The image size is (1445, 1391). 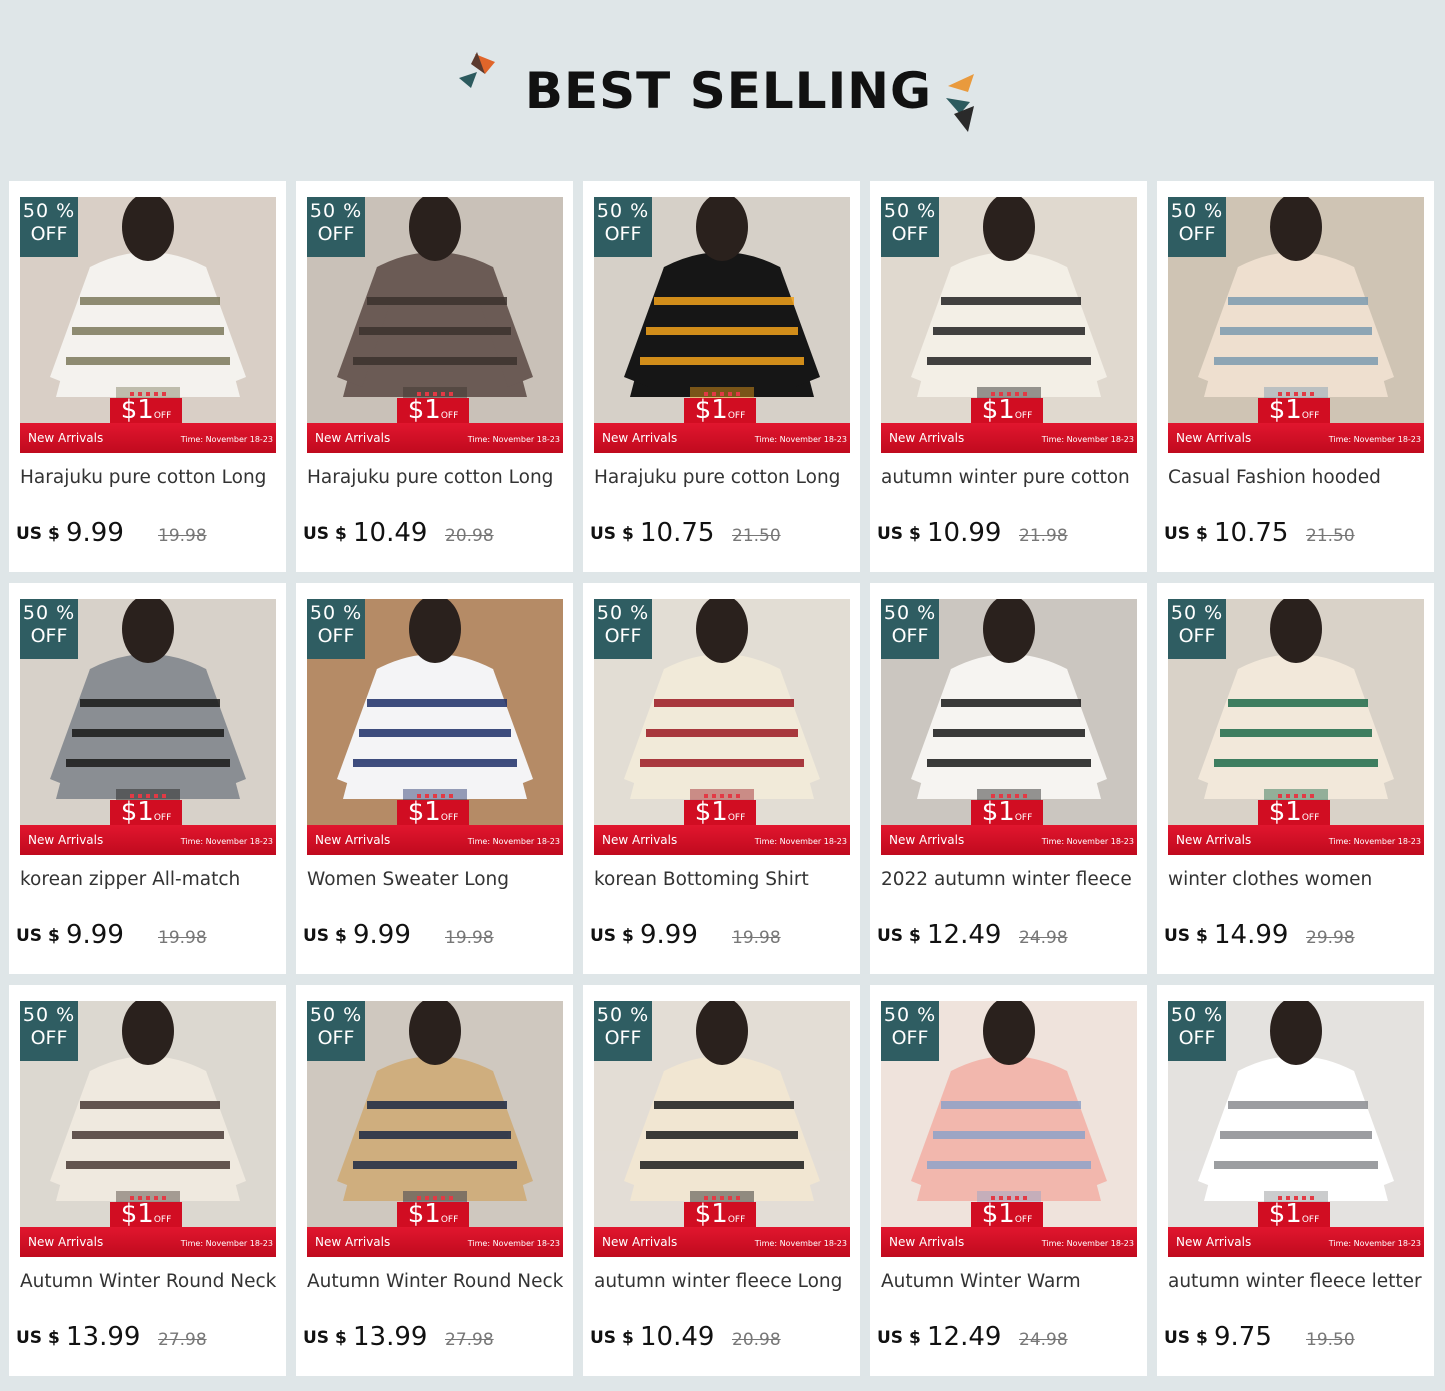 I want to click on product-title: korean Bottoming Shirt, so click(x=723, y=881).